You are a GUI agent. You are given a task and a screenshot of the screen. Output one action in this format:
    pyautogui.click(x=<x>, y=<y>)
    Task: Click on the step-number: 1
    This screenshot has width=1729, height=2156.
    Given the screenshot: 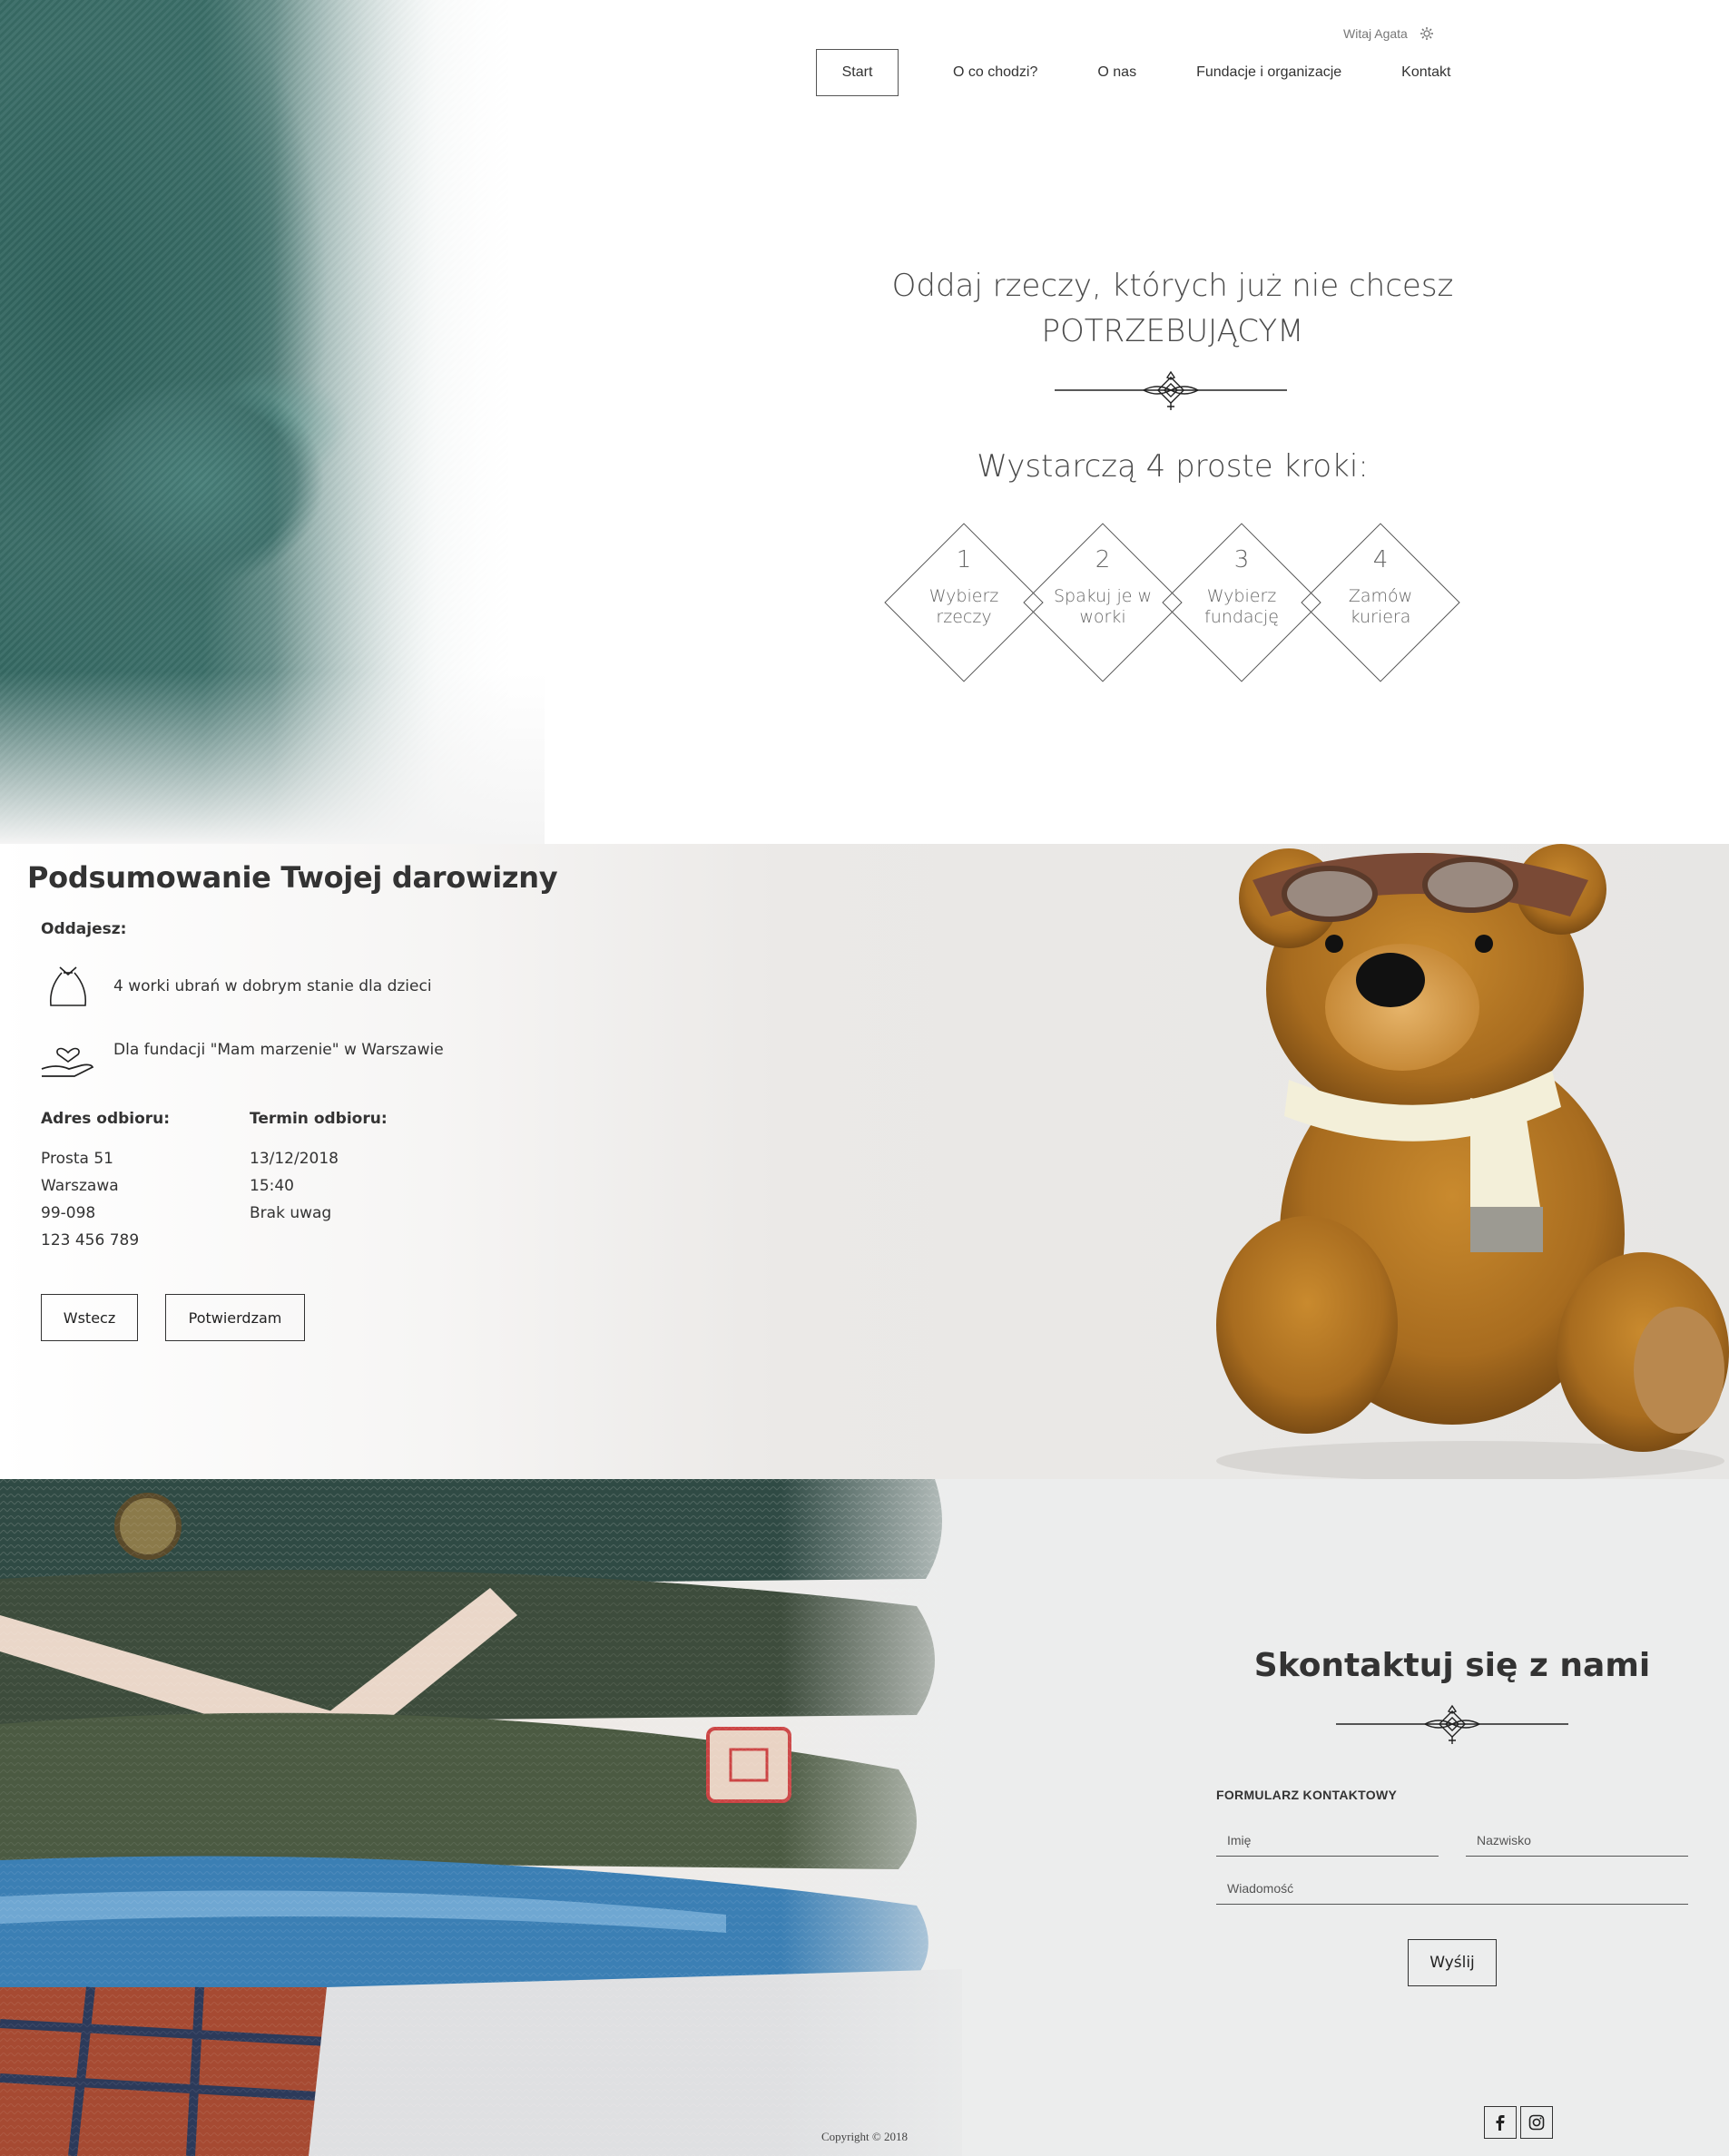 What is the action you would take?
    pyautogui.click(x=964, y=559)
    